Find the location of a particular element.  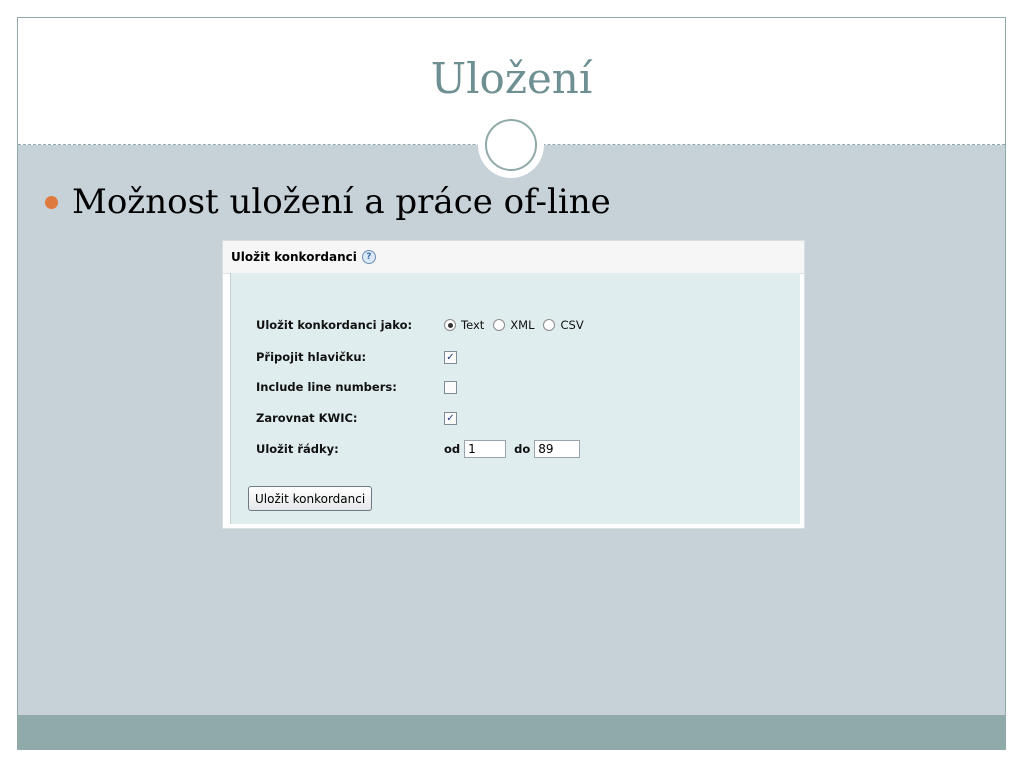

to-input is located at coordinates (557, 449).